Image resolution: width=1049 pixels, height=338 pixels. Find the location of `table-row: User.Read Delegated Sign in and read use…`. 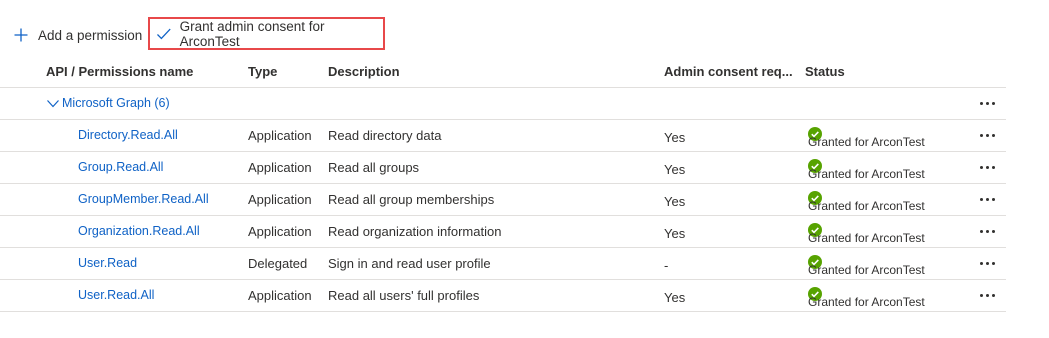

table-row: User.Read Delegated Sign in and read use… is located at coordinates (503, 264).